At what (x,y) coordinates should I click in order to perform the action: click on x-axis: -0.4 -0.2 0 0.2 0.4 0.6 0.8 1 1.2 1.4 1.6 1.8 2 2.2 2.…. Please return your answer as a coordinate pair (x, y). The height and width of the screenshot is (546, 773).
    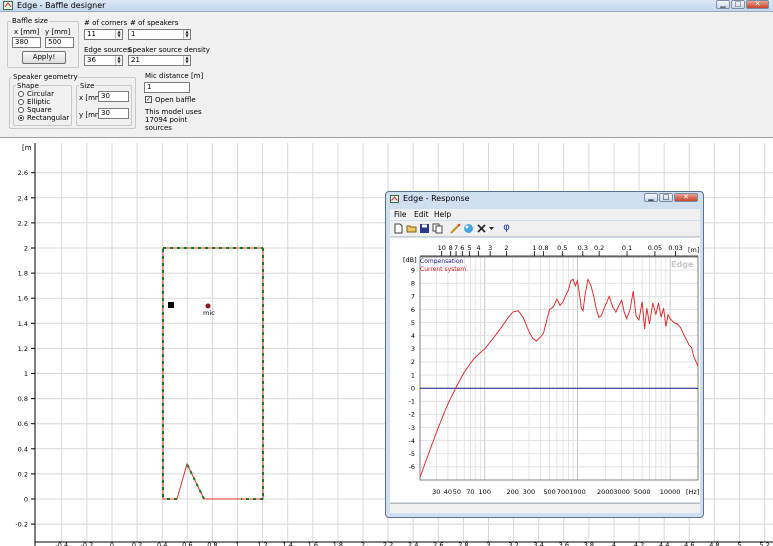
    Looking at the image, I should click on (404, 543).